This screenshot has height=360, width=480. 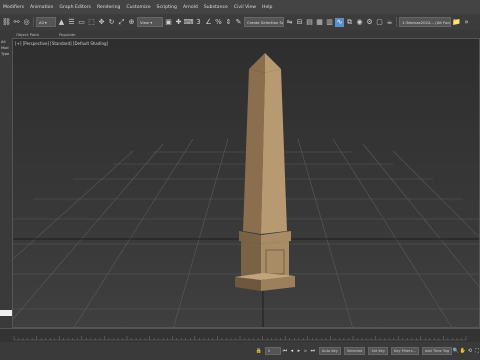 What do you see at coordinates (309, 22) in the screenshot?
I see `toggle-scene-explorer-icon: ▤` at bounding box center [309, 22].